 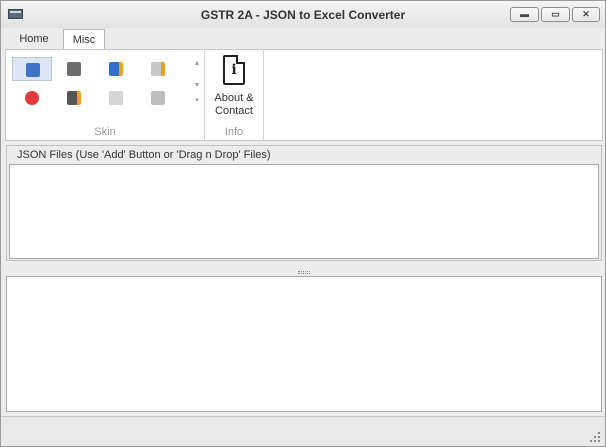 What do you see at coordinates (84, 39) in the screenshot?
I see `tab-misc: Misc` at bounding box center [84, 39].